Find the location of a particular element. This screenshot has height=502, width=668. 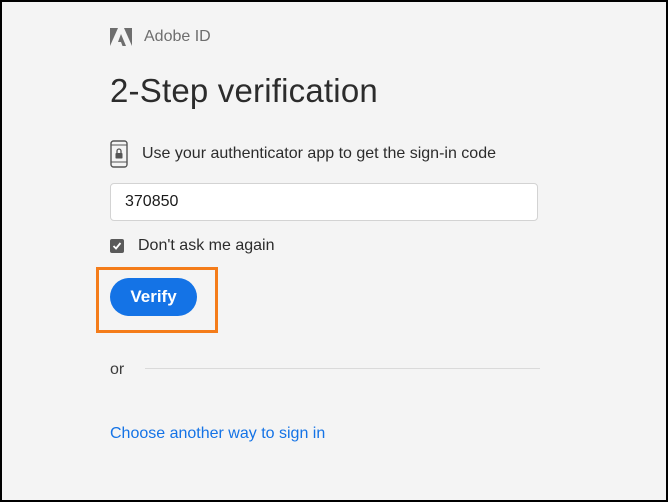

choose-another-way-link: Choose another way to sign in is located at coordinates (217, 434).